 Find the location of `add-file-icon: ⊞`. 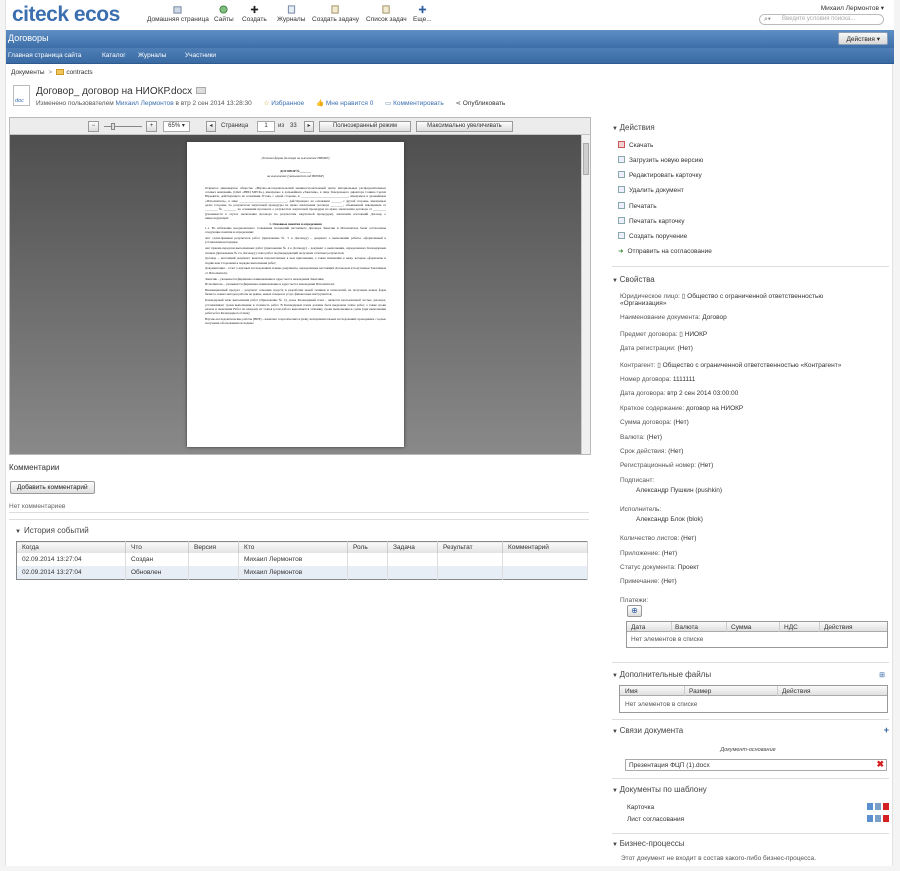

add-file-icon: ⊞ is located at coordinates (882, 675).